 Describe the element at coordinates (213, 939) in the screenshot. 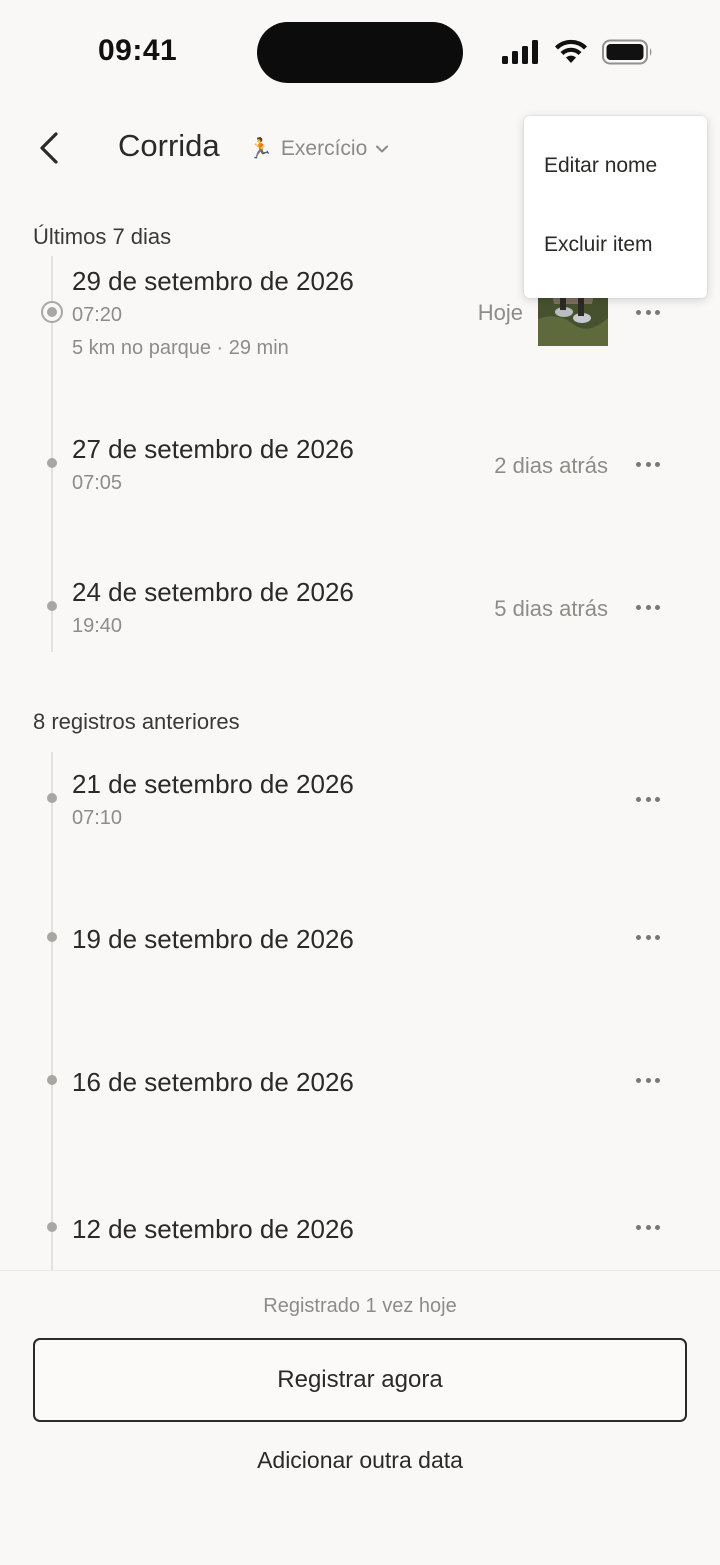

I see `entry-date: 19 de setembro de 2026` at that location.